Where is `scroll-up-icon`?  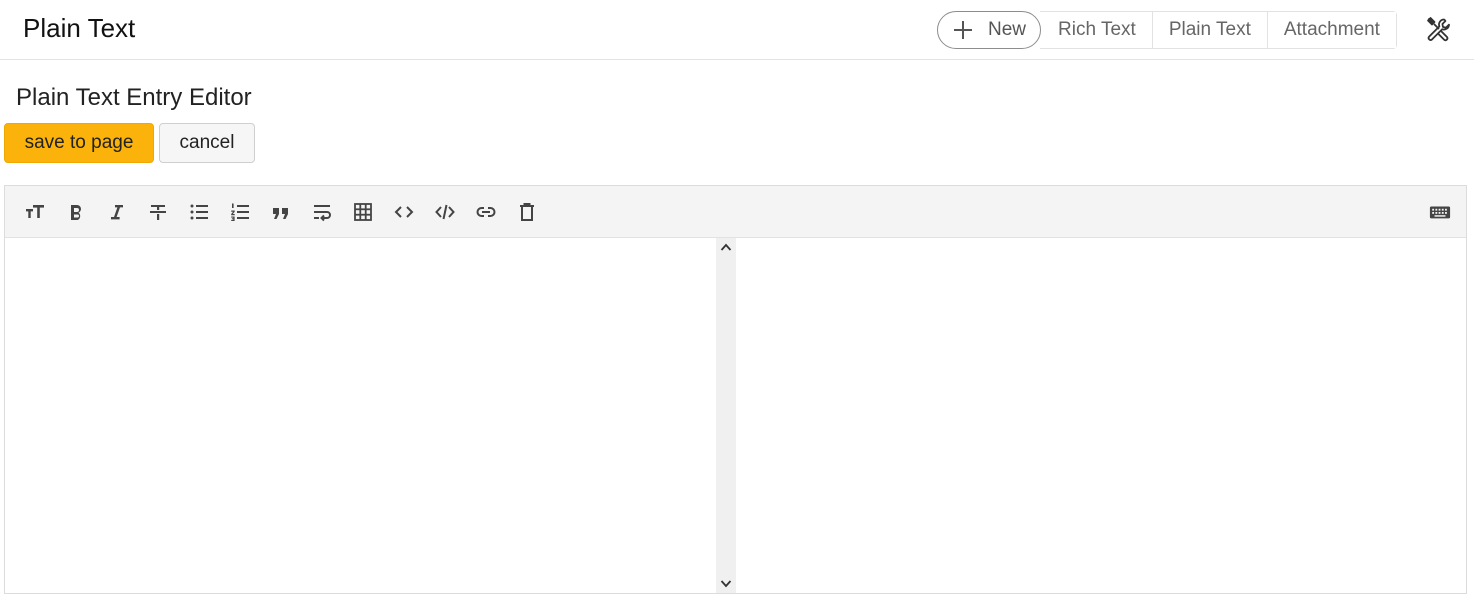
scroll-up-icon is located at coordinates (726, 247).